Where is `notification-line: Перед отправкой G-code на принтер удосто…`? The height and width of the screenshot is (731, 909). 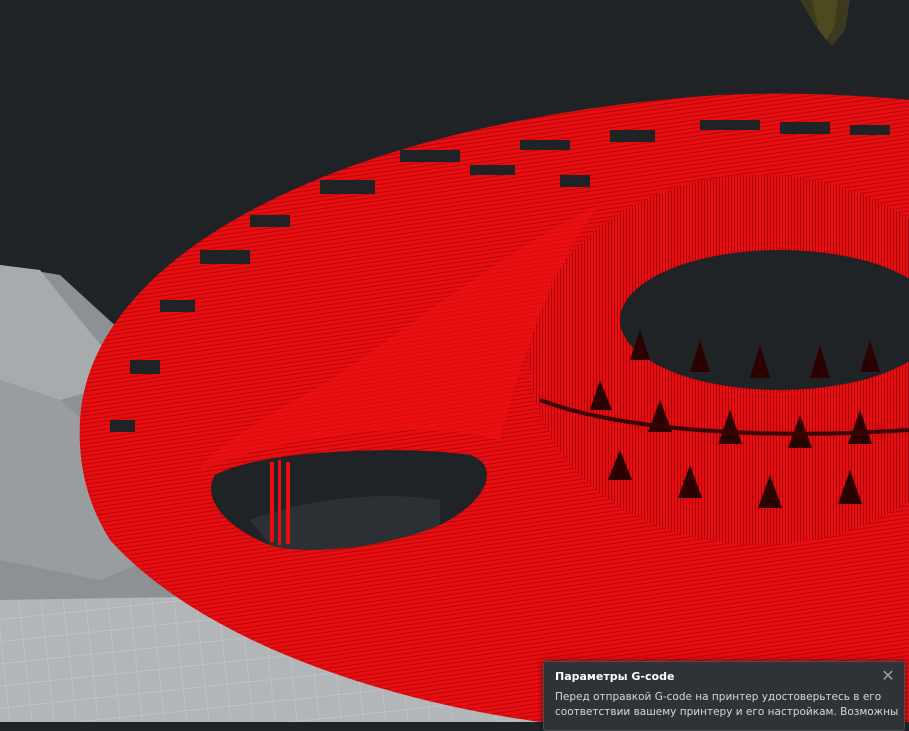
notification-line: Перед отправкой G-code на принтер удосто… is located at coordinates (718, 697).